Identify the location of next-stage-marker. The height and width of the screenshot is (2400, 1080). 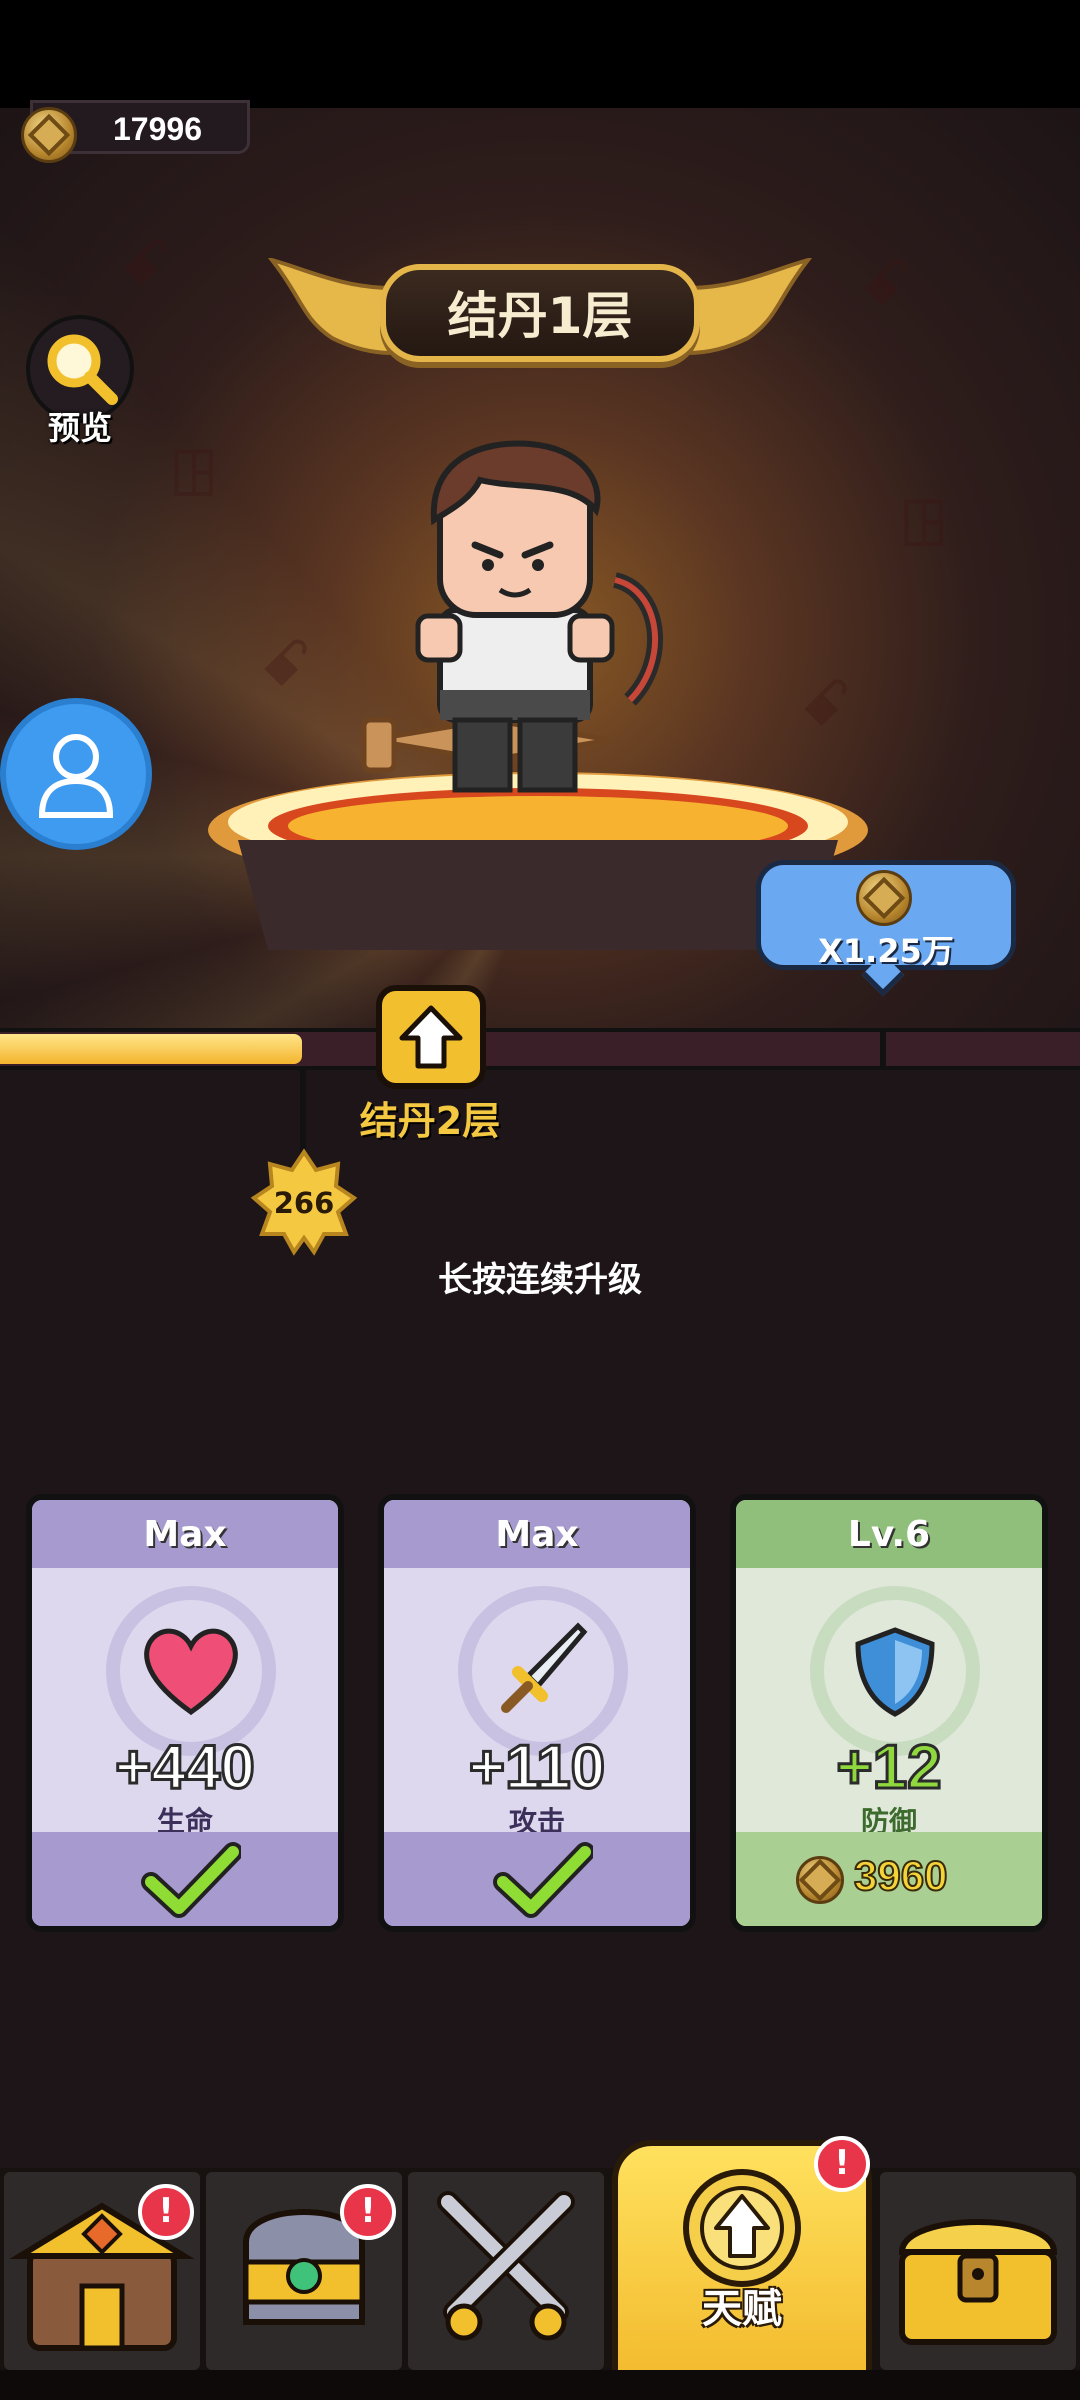
(431, 1040).